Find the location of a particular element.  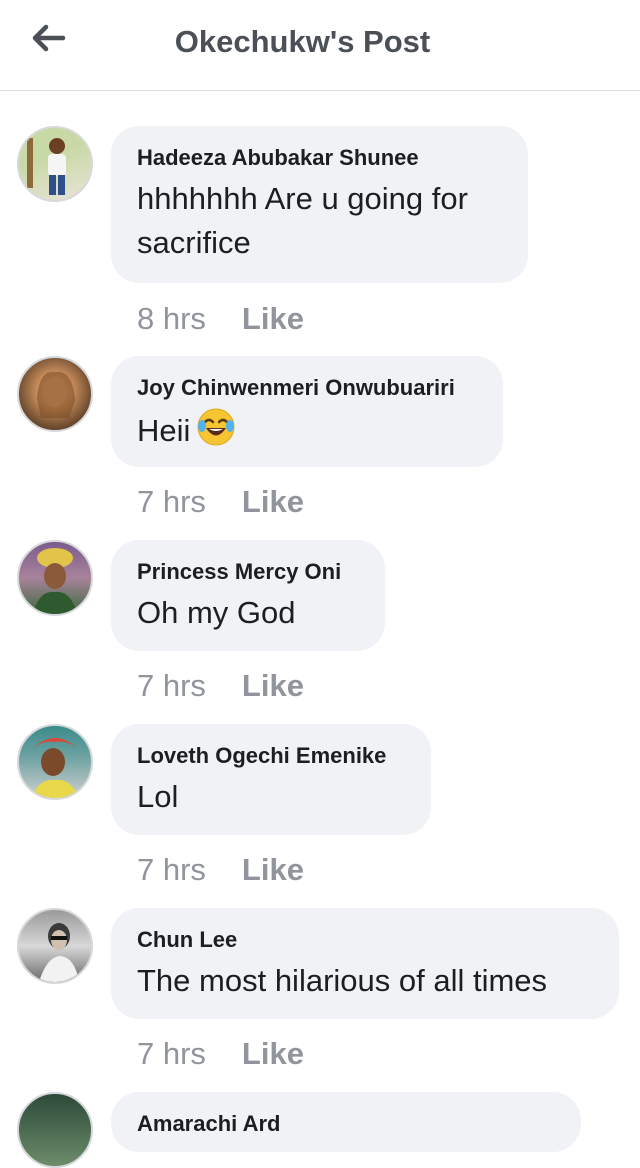

comment-bubble: Loveth Ogechi Emenike Lol is located at coordinates (271, 779).